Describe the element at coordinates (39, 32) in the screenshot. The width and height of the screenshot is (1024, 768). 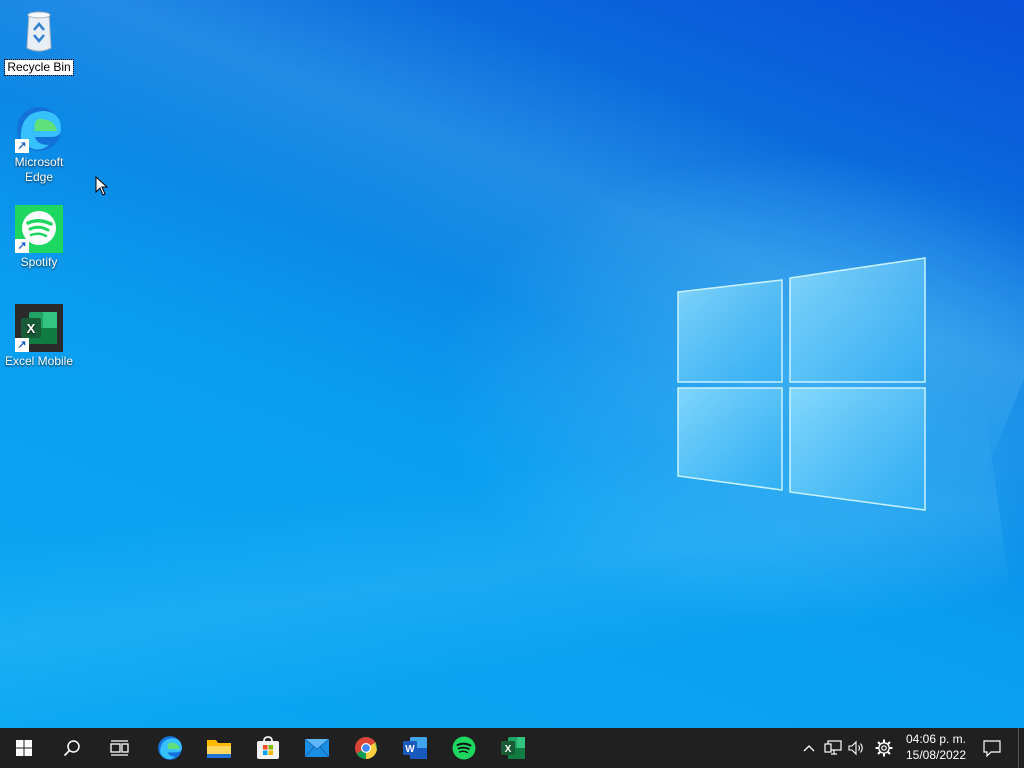
I see `recycle-bin-icon` at that location.